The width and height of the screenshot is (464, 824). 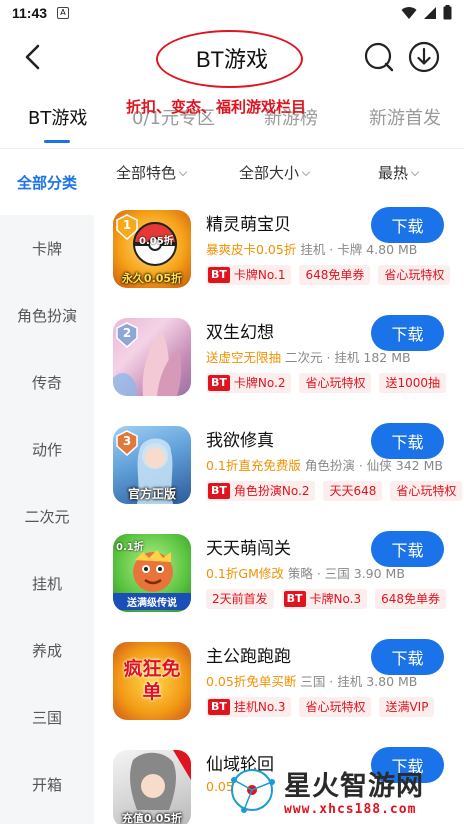 I want to click on game-name: 主公跑跑跑, so click(x=248, y=654).